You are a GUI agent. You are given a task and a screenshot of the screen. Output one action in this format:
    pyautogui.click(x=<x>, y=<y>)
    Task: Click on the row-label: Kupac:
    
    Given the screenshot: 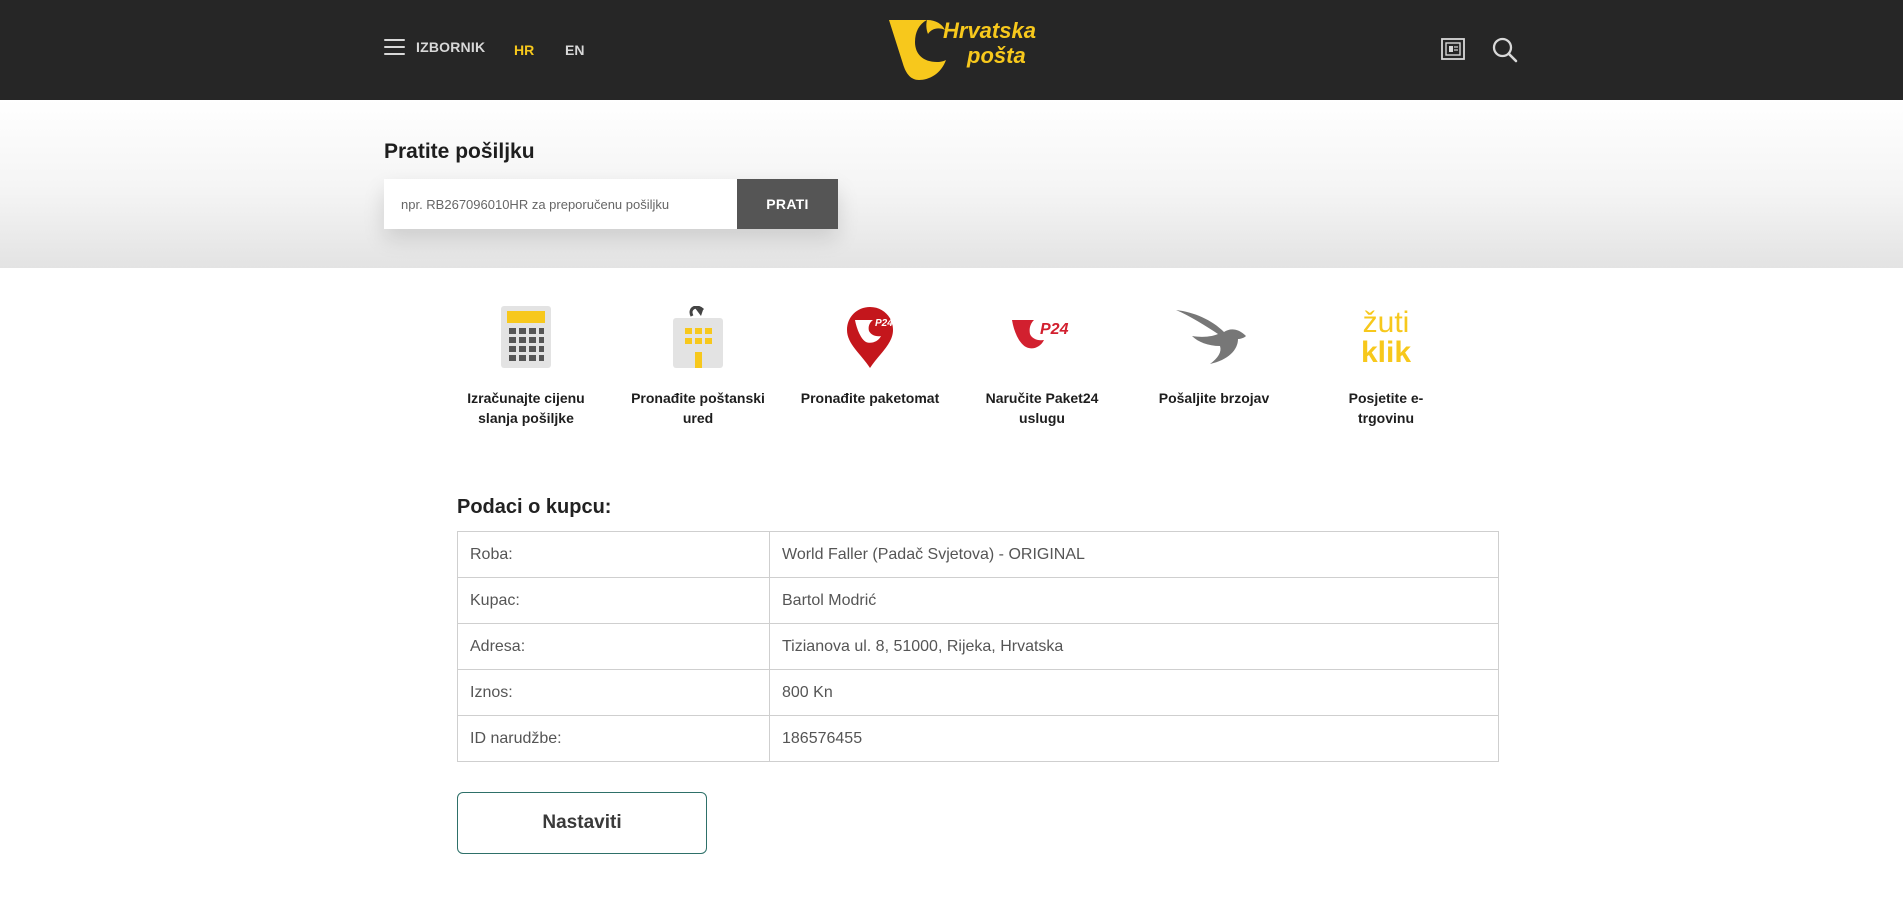 What is the action you would take?
    pyautogui.click(x=613, y=600)
    